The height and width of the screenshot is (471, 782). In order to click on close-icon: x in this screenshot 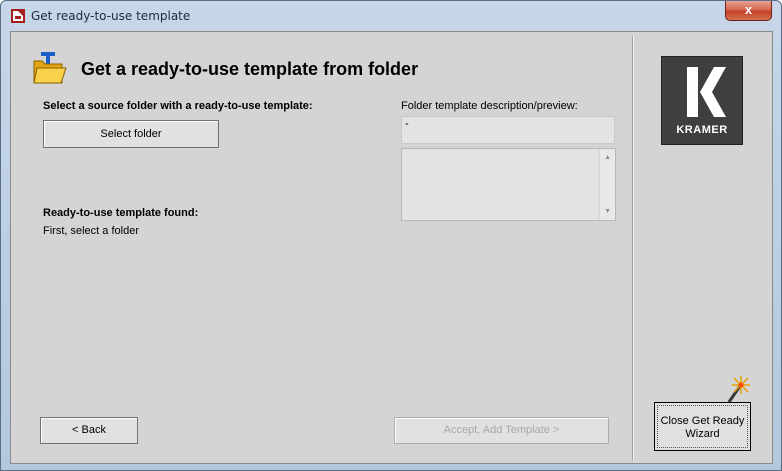, I will do `click(748, 9)`.